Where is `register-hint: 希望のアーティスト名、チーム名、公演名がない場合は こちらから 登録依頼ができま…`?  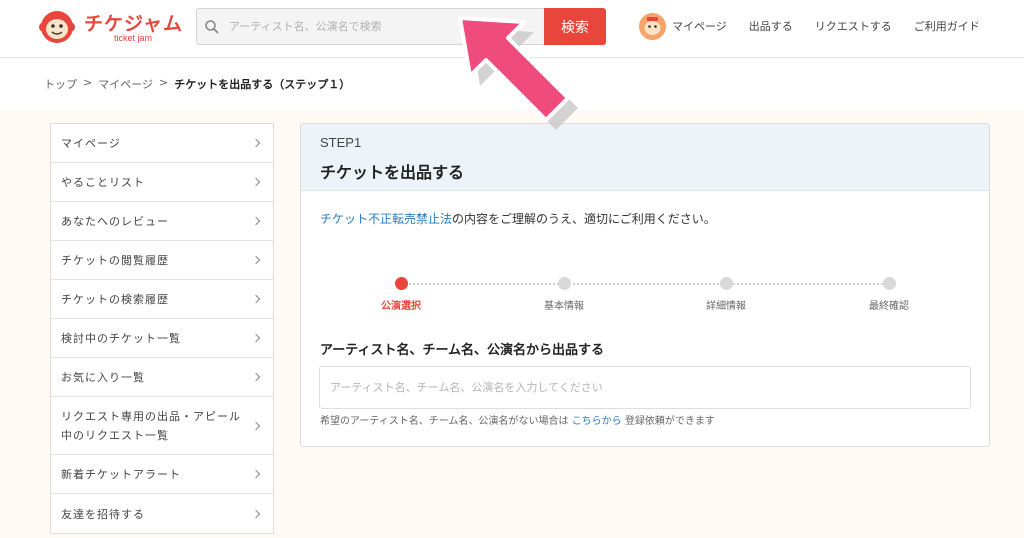 register-hint: 希望のアーティスト名、チーム名、公演名がない場合は こちらから 登録依頼ができま… is located at coordinates (517, 419).